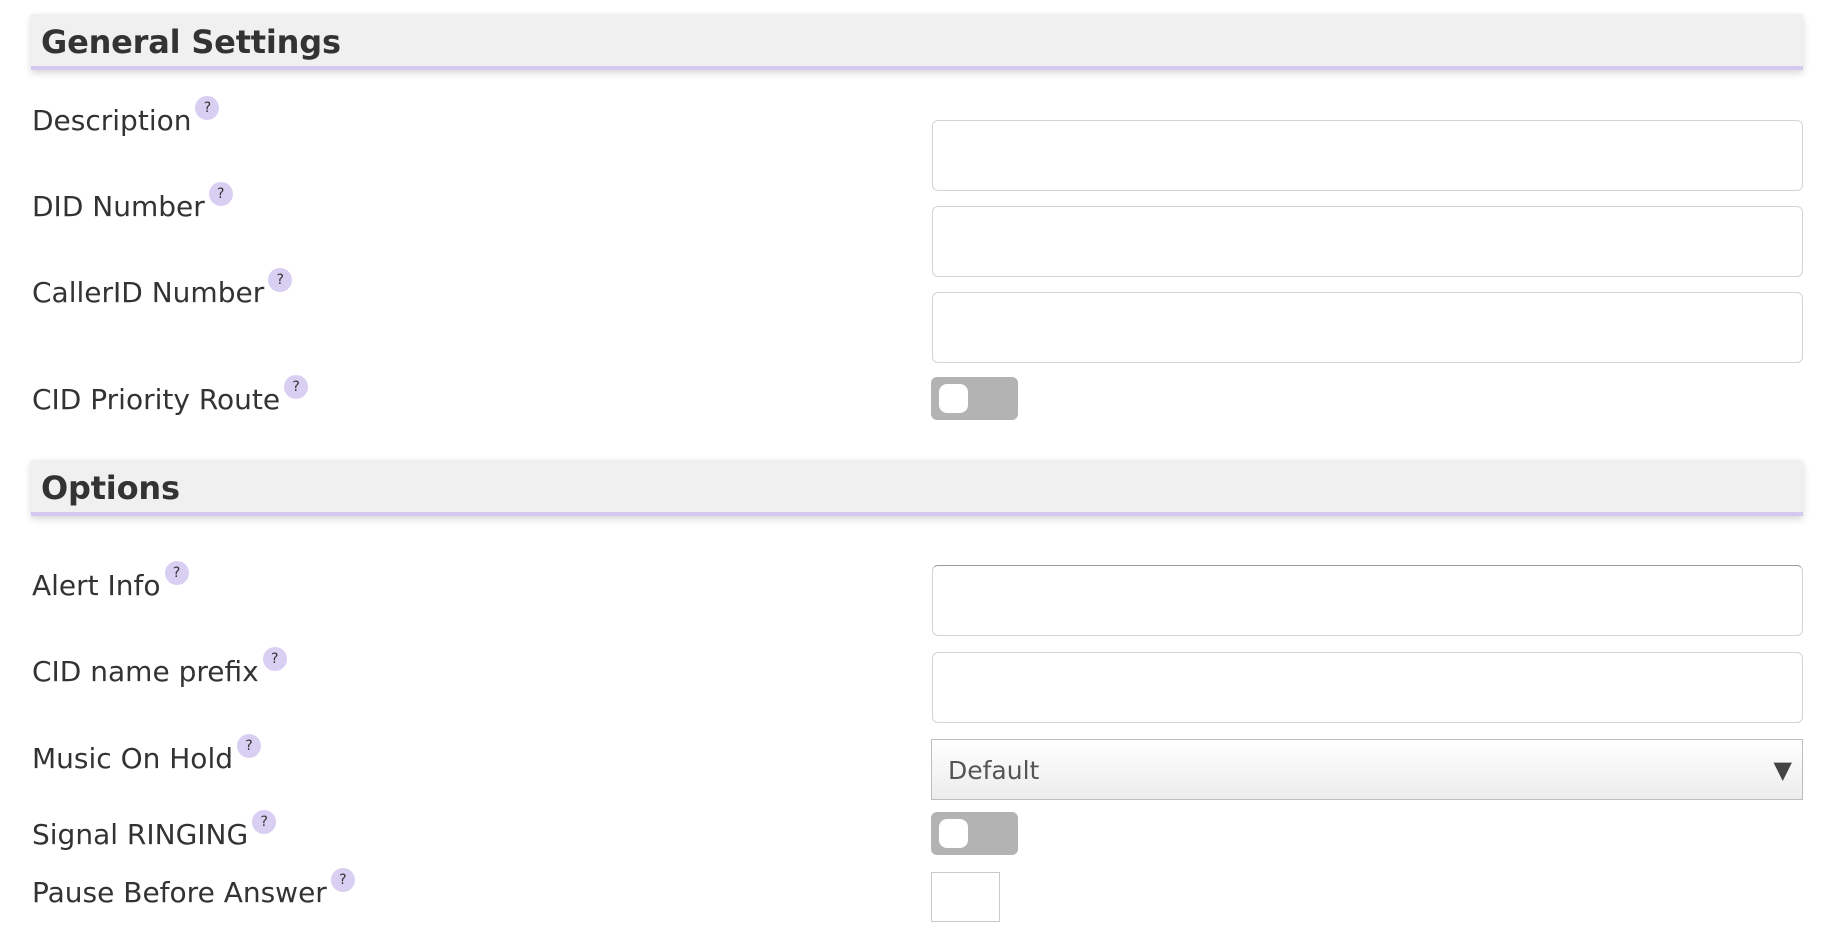  I want to click on cid-priority-route-help-icon: ?, so click(296, 387).